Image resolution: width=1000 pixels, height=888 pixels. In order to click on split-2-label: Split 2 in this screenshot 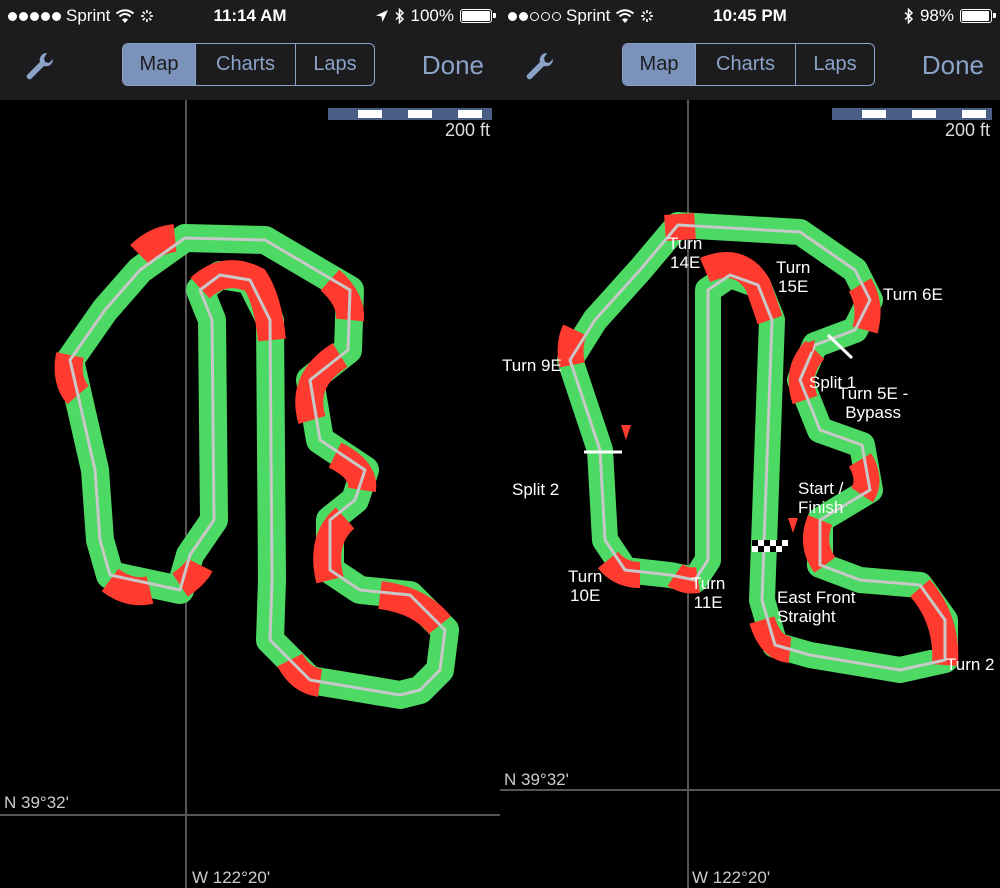, I will do `click(536, 489)`.